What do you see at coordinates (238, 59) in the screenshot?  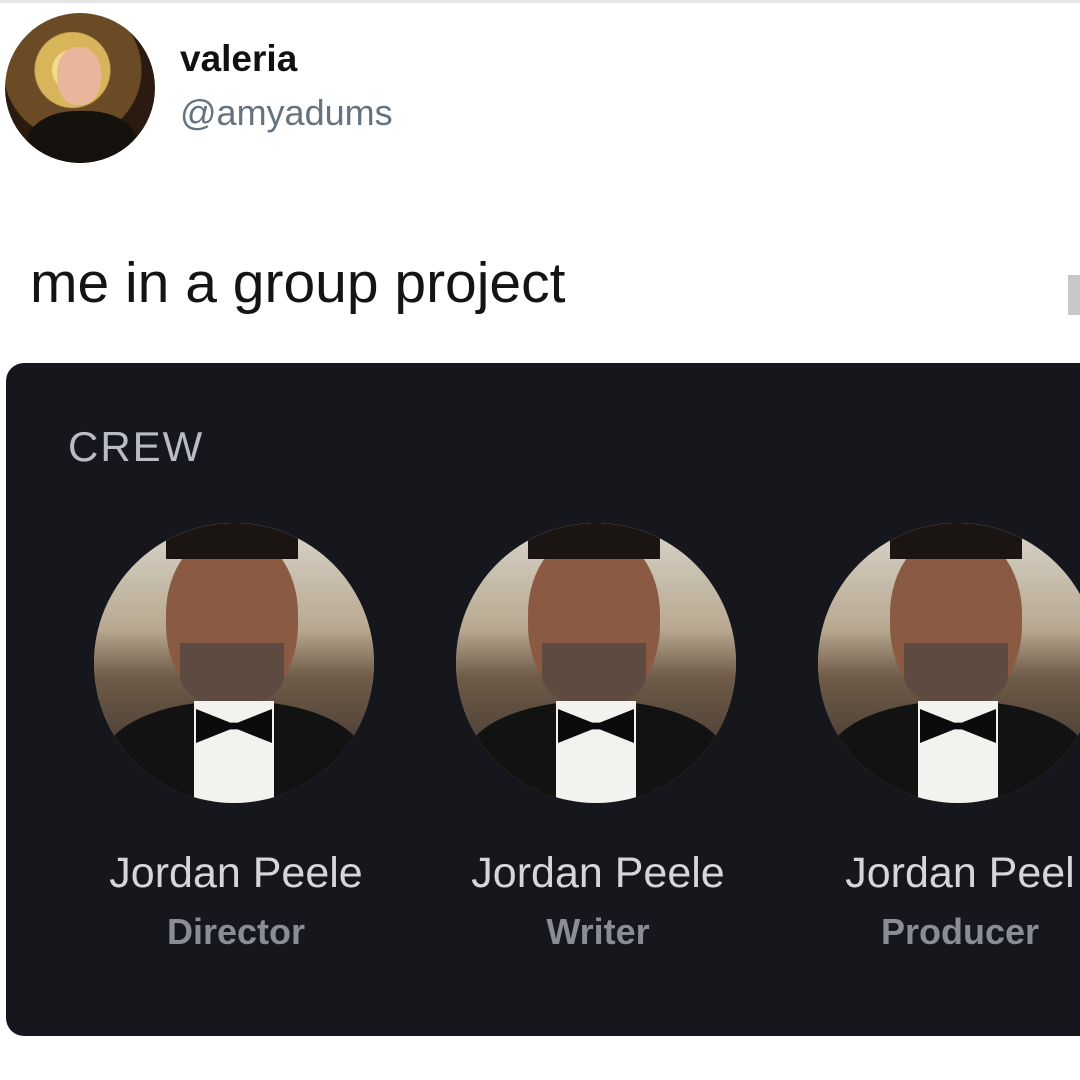 I see `display-name: valeria` at bounding box center [238, 59].